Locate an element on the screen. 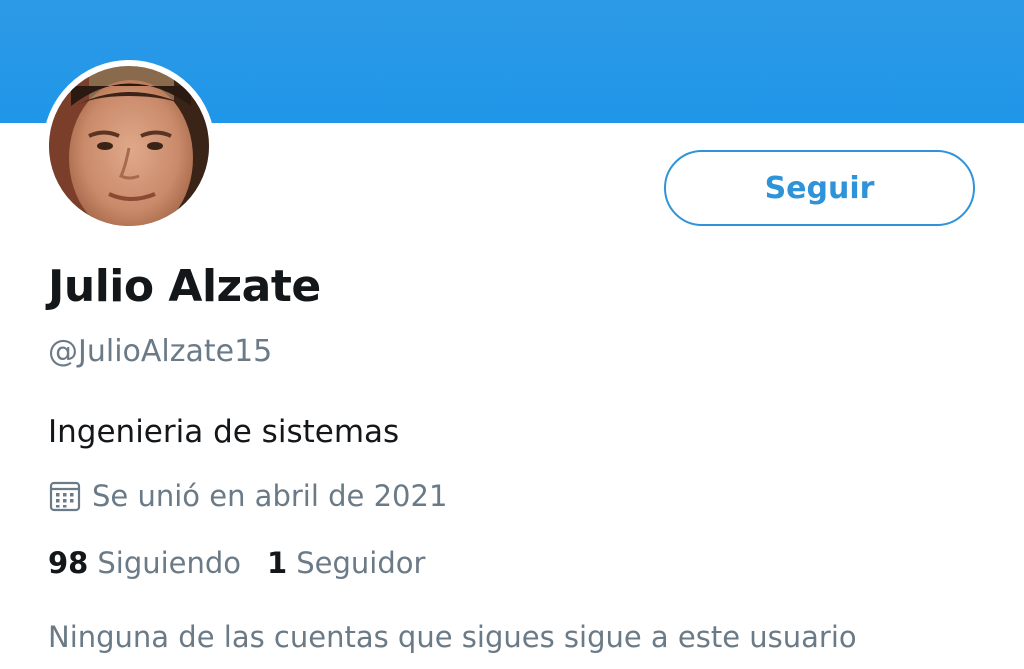 This screenshot has width=1024, height=669. follow-button: Seguir is located at coordinates (819, 188).